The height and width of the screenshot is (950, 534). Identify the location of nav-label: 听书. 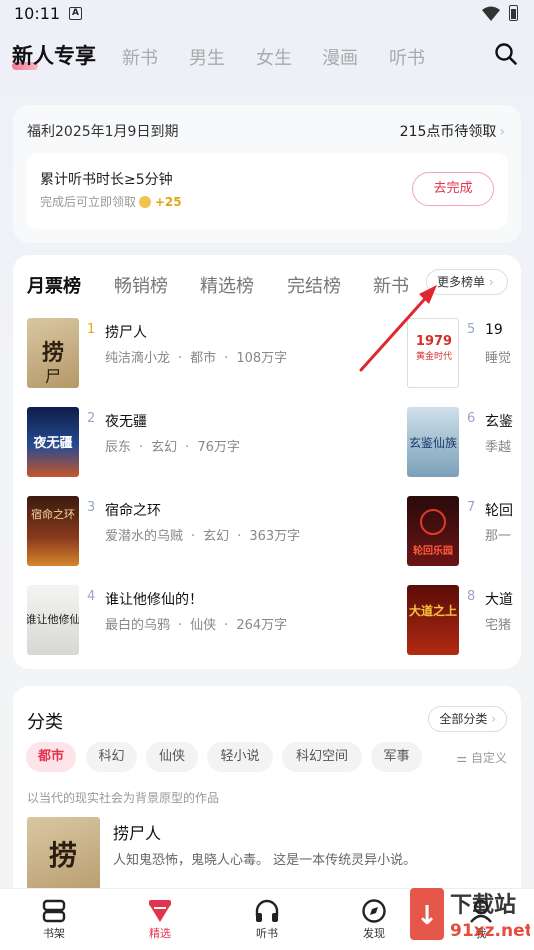
(267, 933).